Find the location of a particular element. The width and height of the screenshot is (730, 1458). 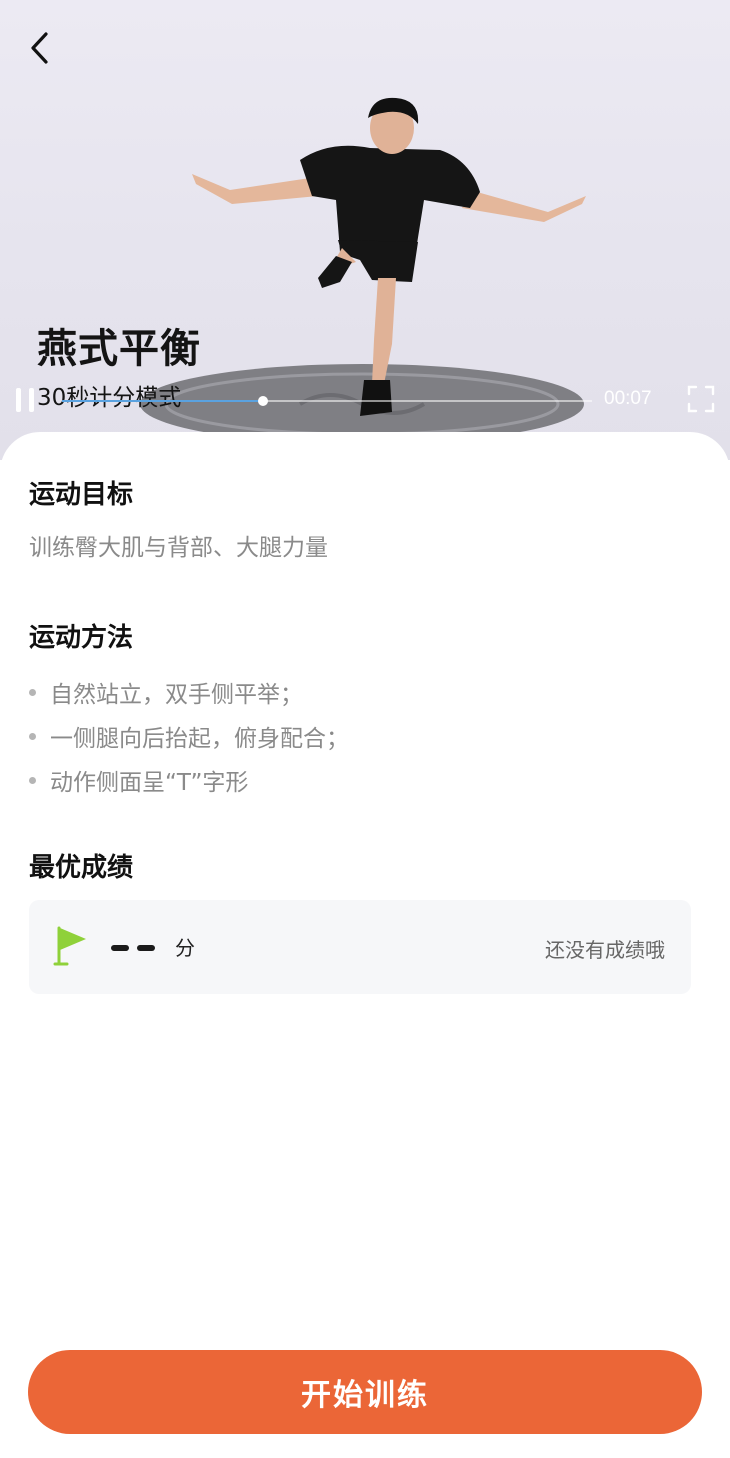

video-time: 00:07 is located at coordinates (628, 398).